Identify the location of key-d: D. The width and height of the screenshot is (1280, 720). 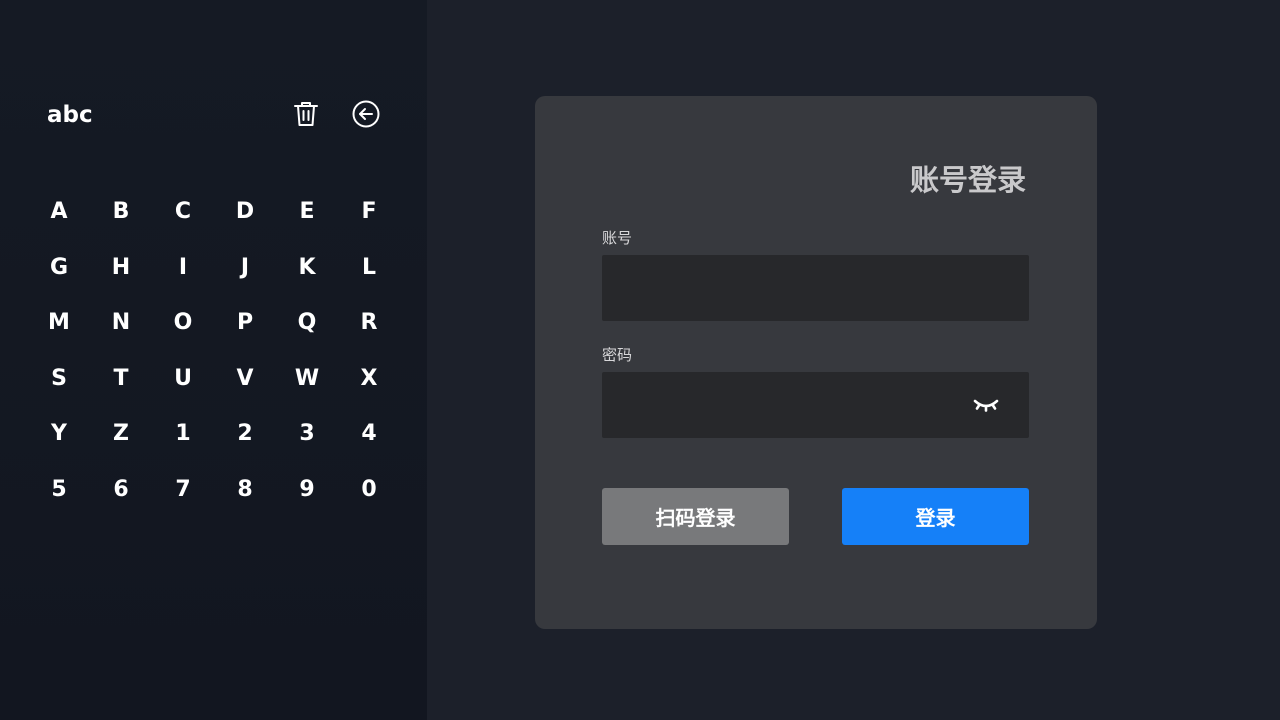
(245, 212).